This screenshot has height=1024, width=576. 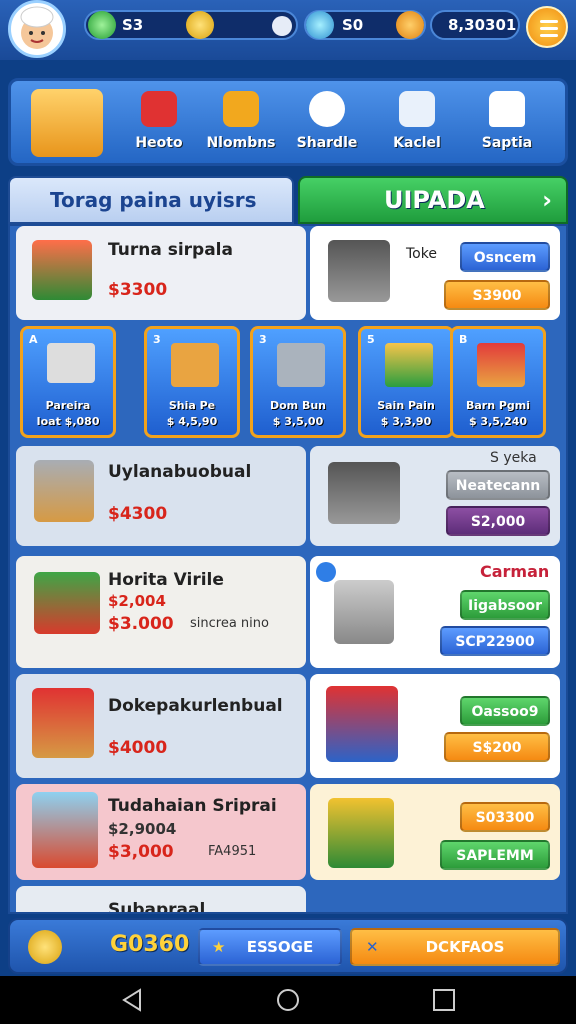 What do you see at coordinates (364, 493) in the screenshot?
I see `dumpster-cart-icon` at bounding box center [364, 493].